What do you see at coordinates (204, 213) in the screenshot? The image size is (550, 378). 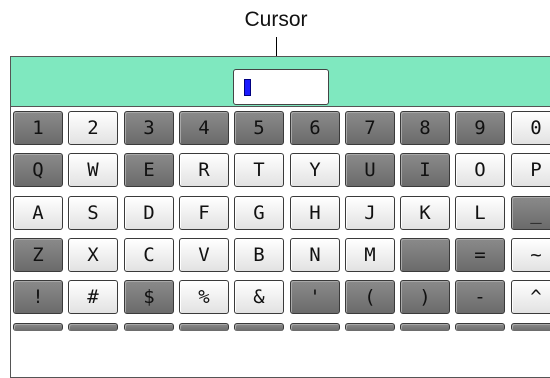 I see `key: F` at bounding box center [204, 213].